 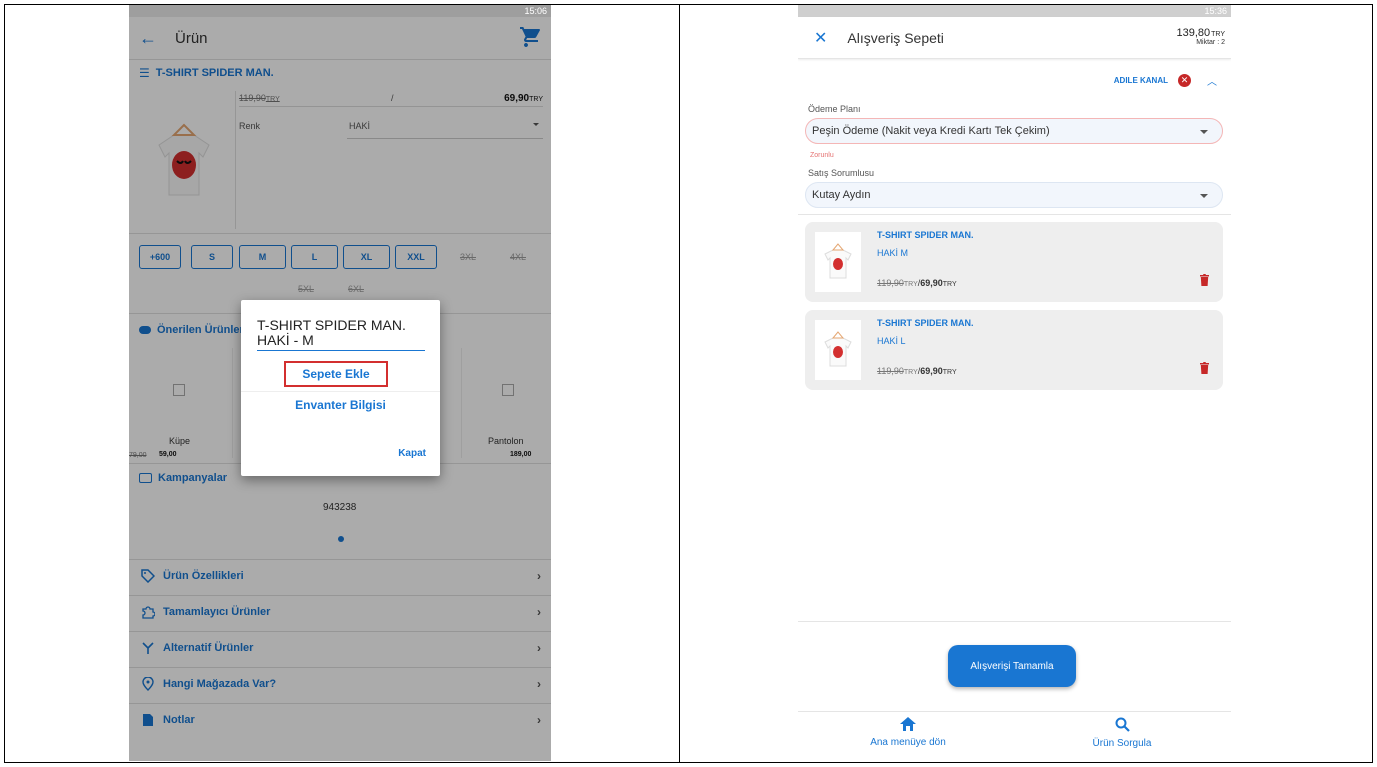 What do you see at coordinates (336, 374) in the screenshot?
I see `add-to-cart-button: Sepete Ekle` at bounding box center [336, 374].